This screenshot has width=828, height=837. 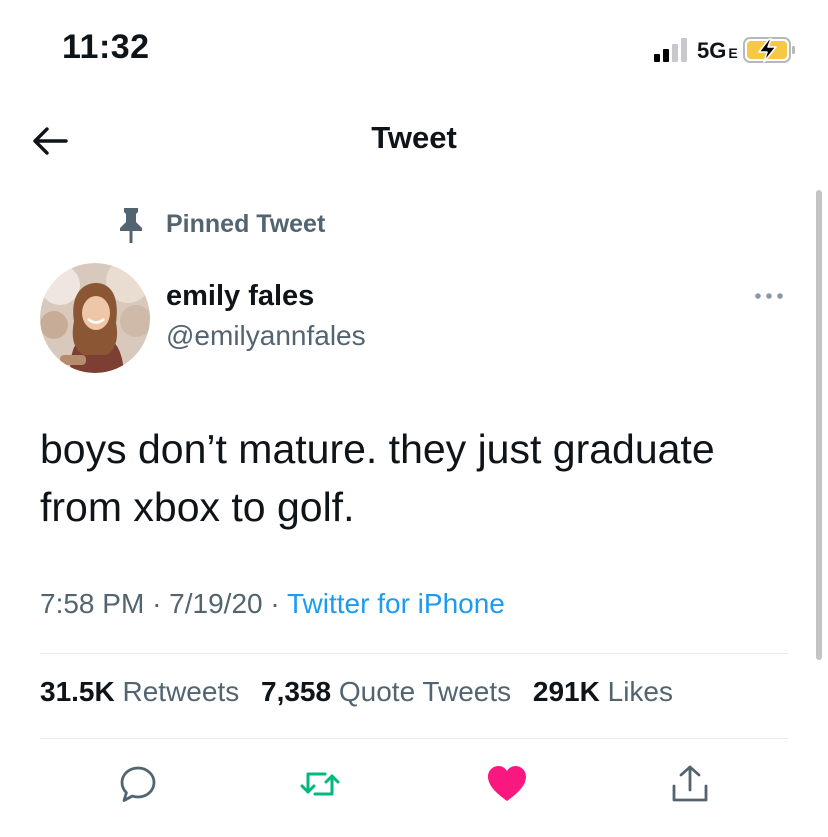 I want to click on scrollbar, so click(x=819, y=425).